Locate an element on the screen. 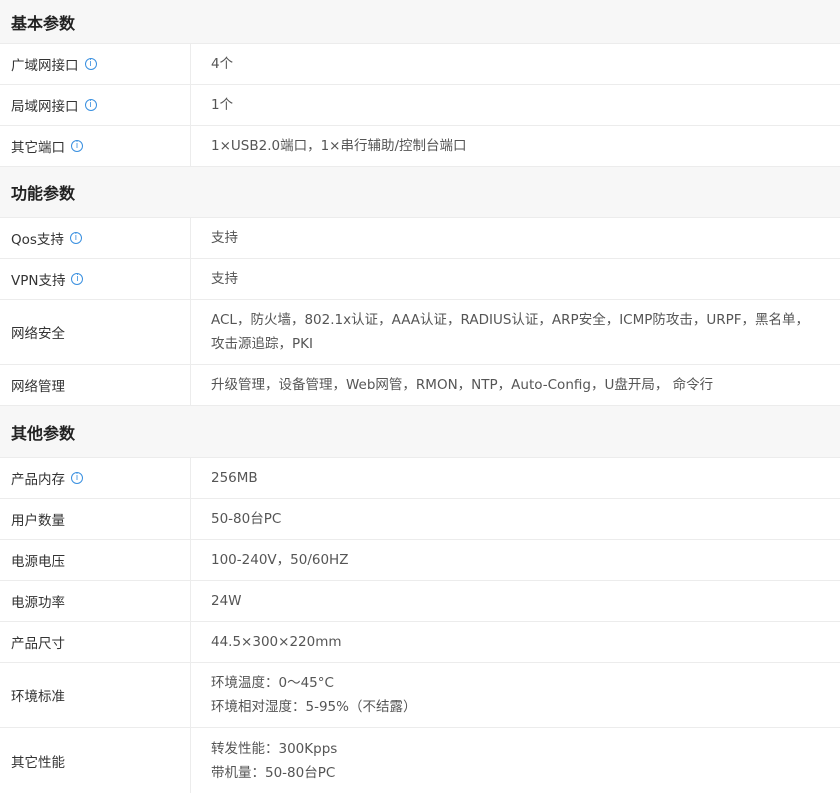 The image size is (840, 793). spec-row-qos: Qos支持 i 支持 is located at coordinates (420, 238).